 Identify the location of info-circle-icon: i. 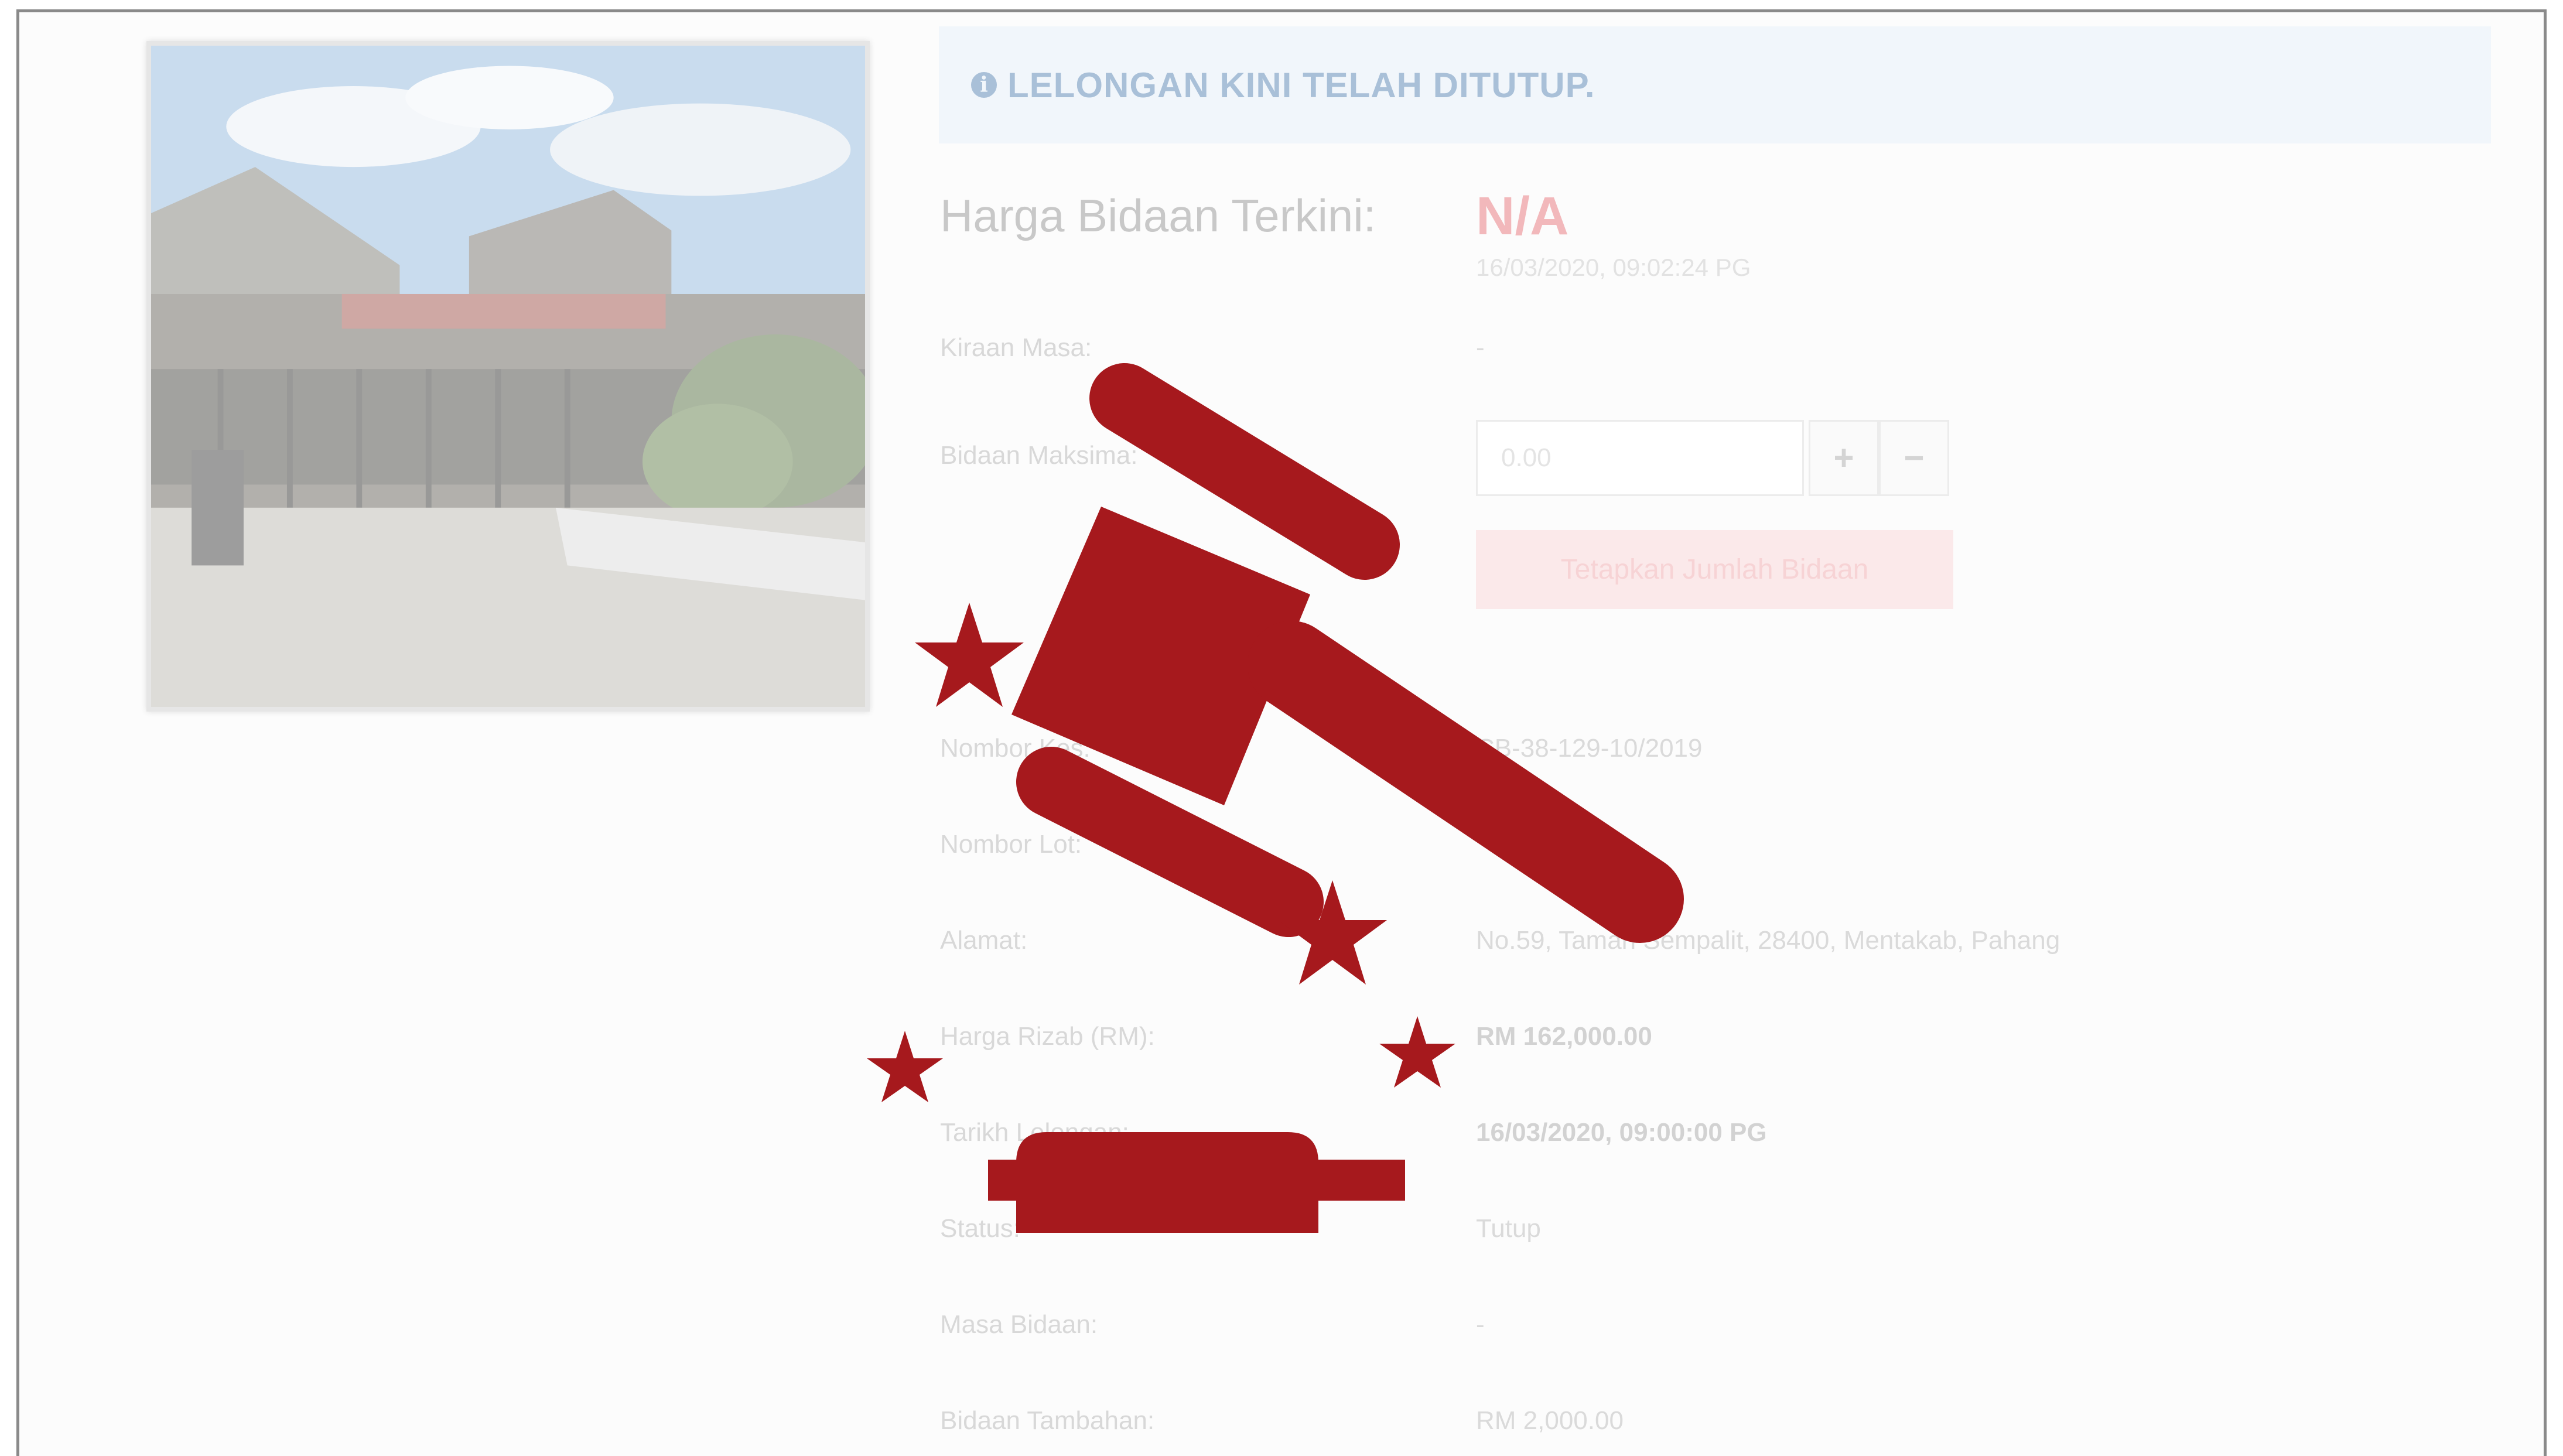
(984, 85).